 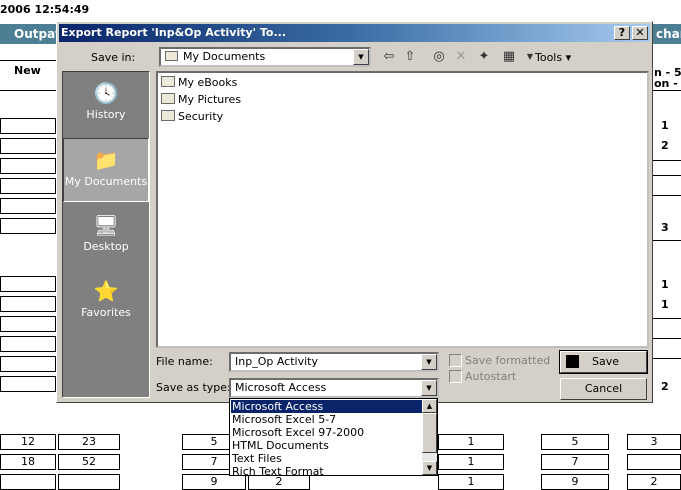 I want to click on views-icon: ▦, so click(x=509, y=57).